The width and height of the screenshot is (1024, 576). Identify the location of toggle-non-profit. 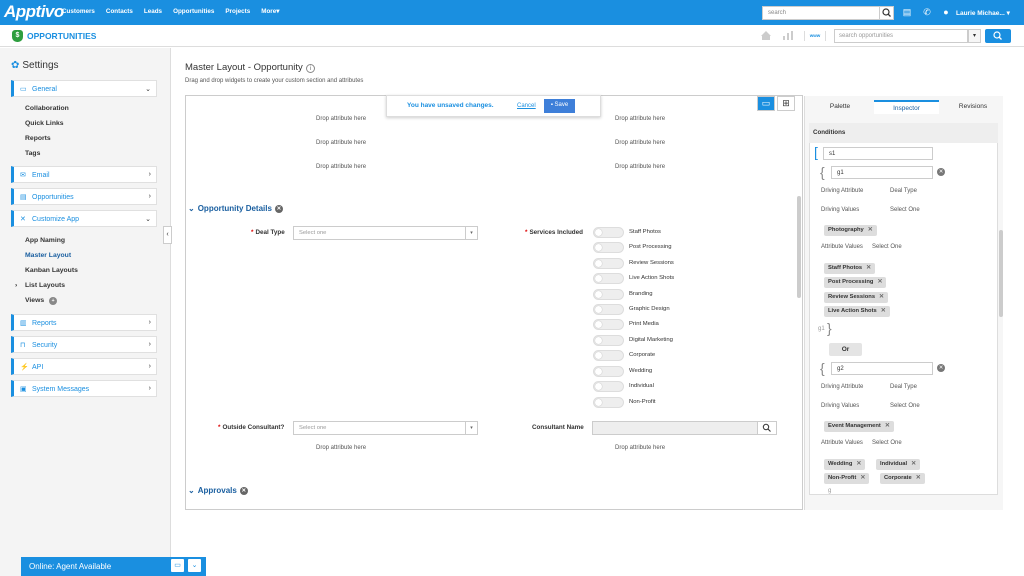
(608, 402).